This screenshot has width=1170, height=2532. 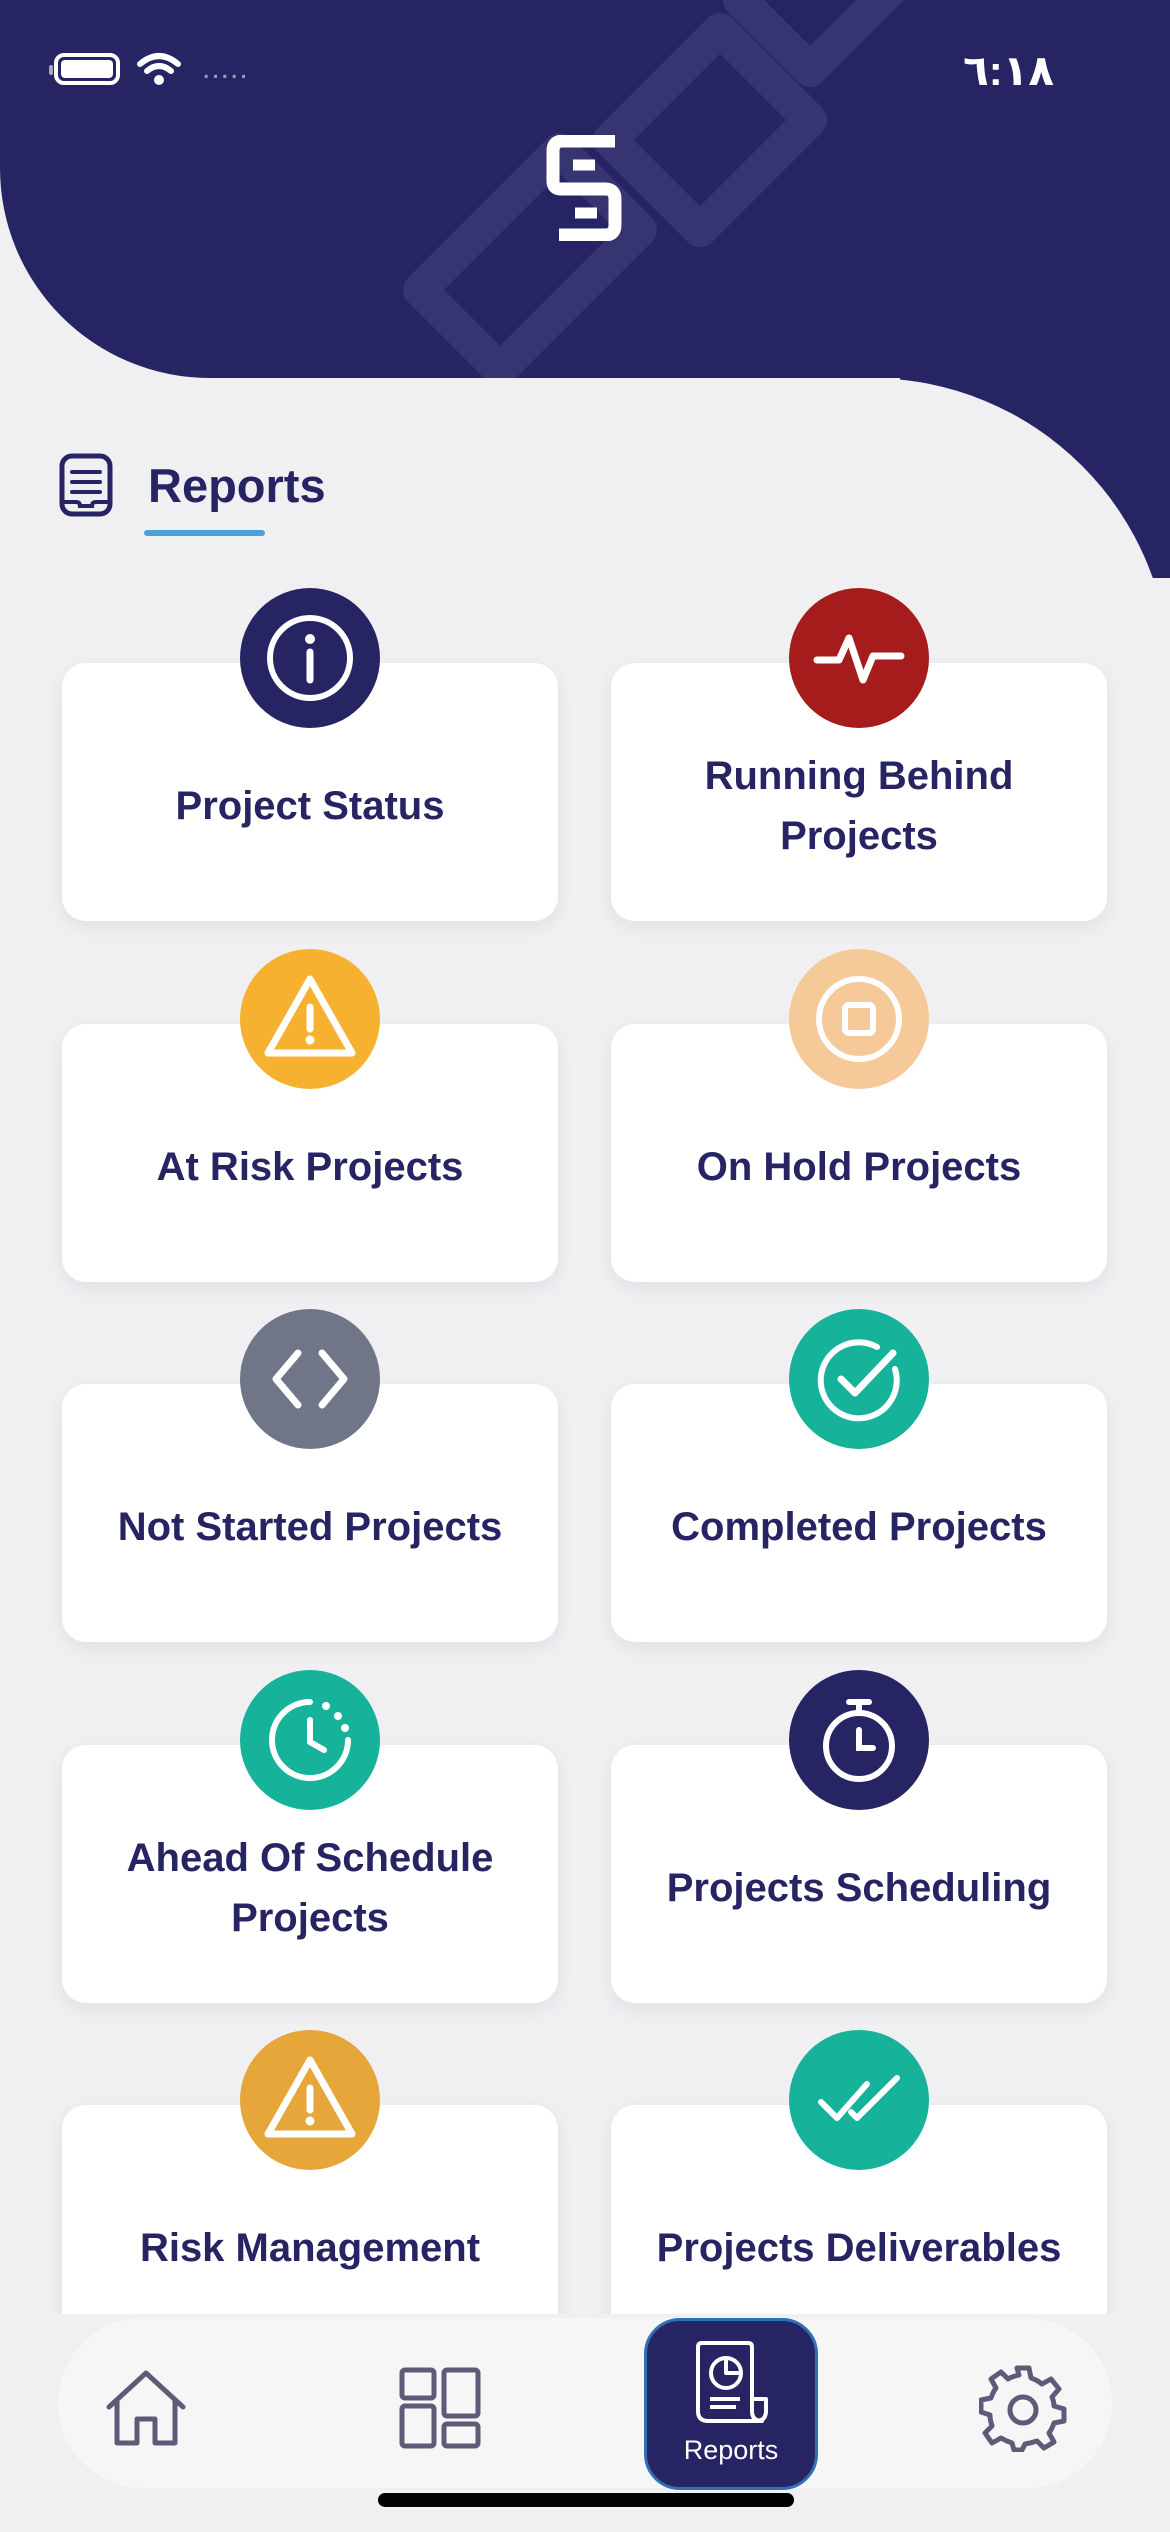 I want to click on clock-icon, so click(x=310, y=1740).